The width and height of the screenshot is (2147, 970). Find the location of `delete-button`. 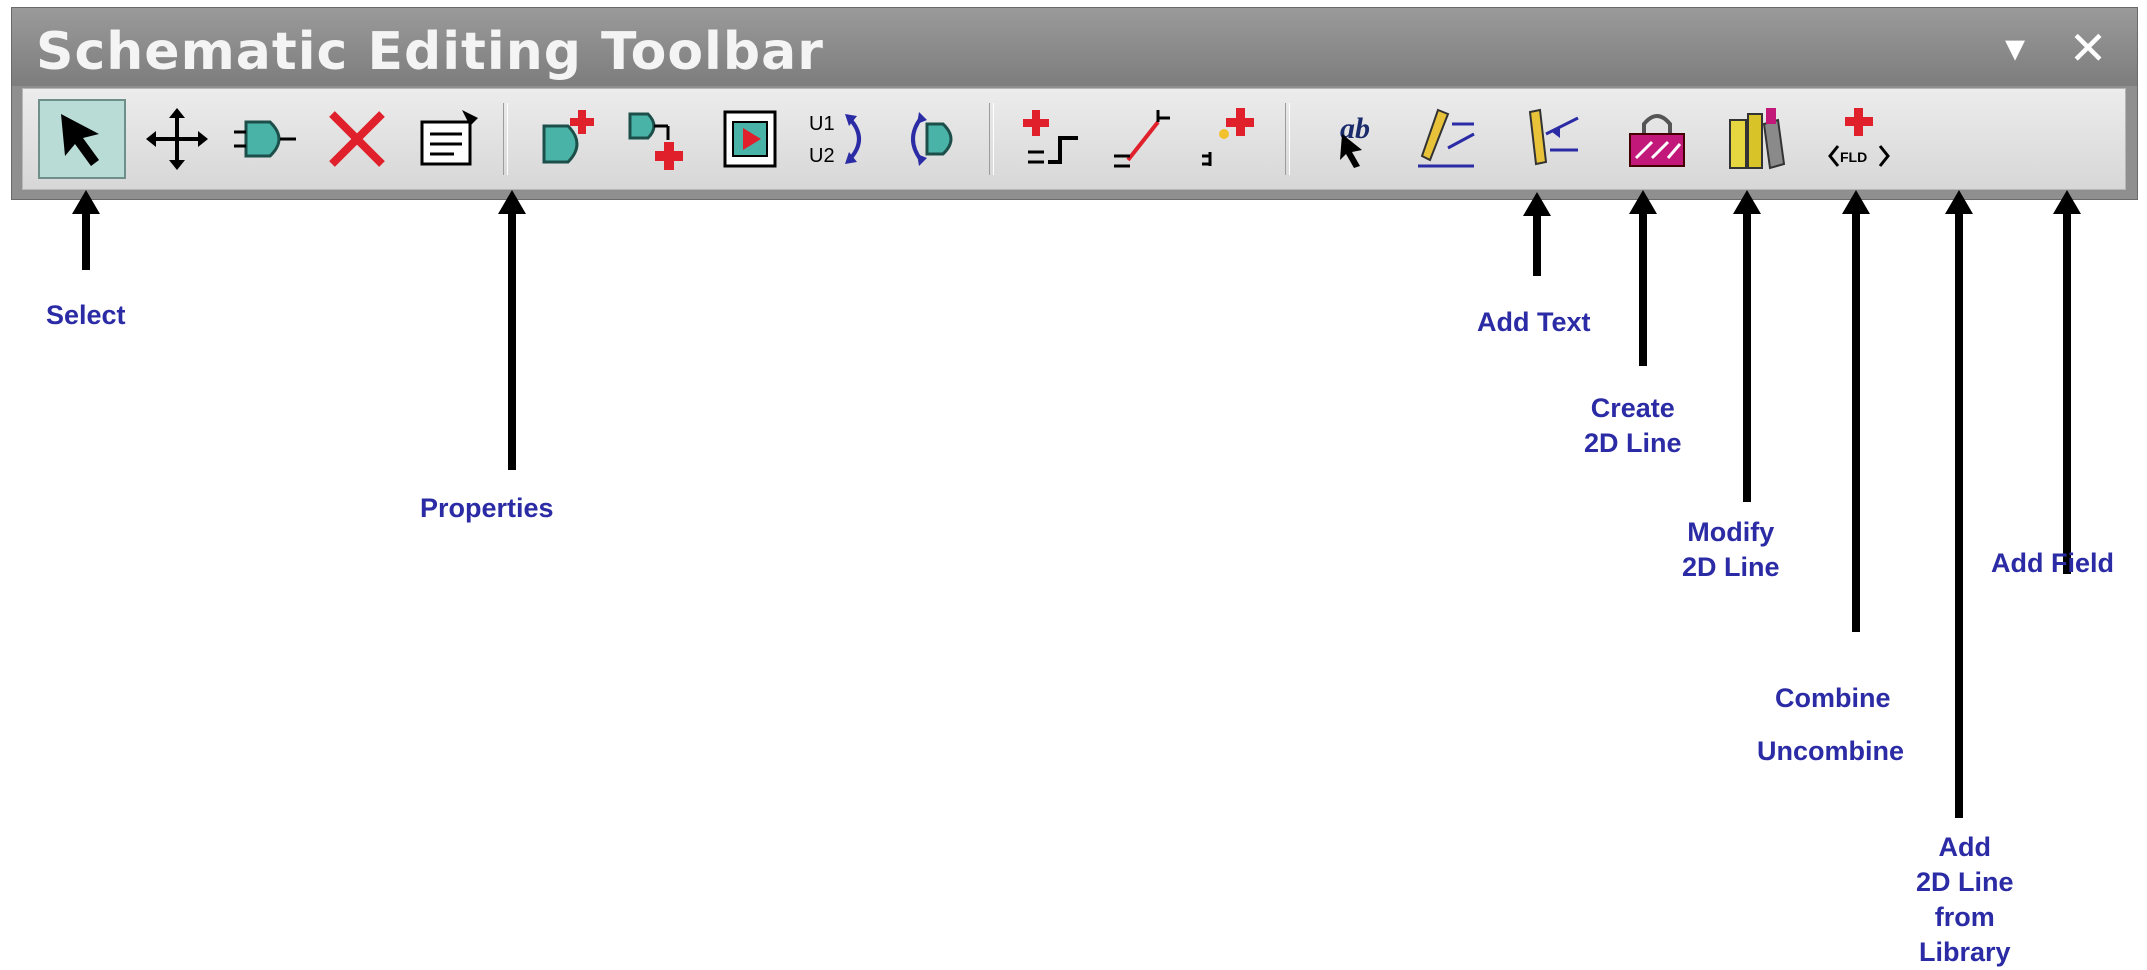

delete-button is located at coordinates (357, 139).